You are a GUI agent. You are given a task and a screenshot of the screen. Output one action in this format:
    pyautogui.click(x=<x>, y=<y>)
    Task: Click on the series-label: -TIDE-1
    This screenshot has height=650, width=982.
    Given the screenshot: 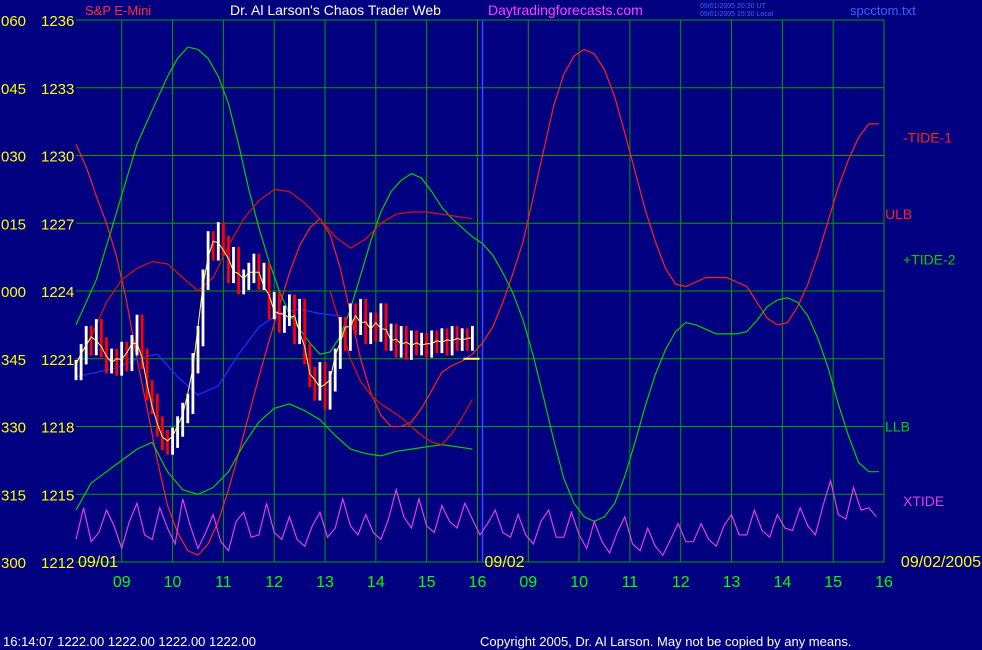 What is the action you would take?
    pyautogui.click(x=927, y=137)
    